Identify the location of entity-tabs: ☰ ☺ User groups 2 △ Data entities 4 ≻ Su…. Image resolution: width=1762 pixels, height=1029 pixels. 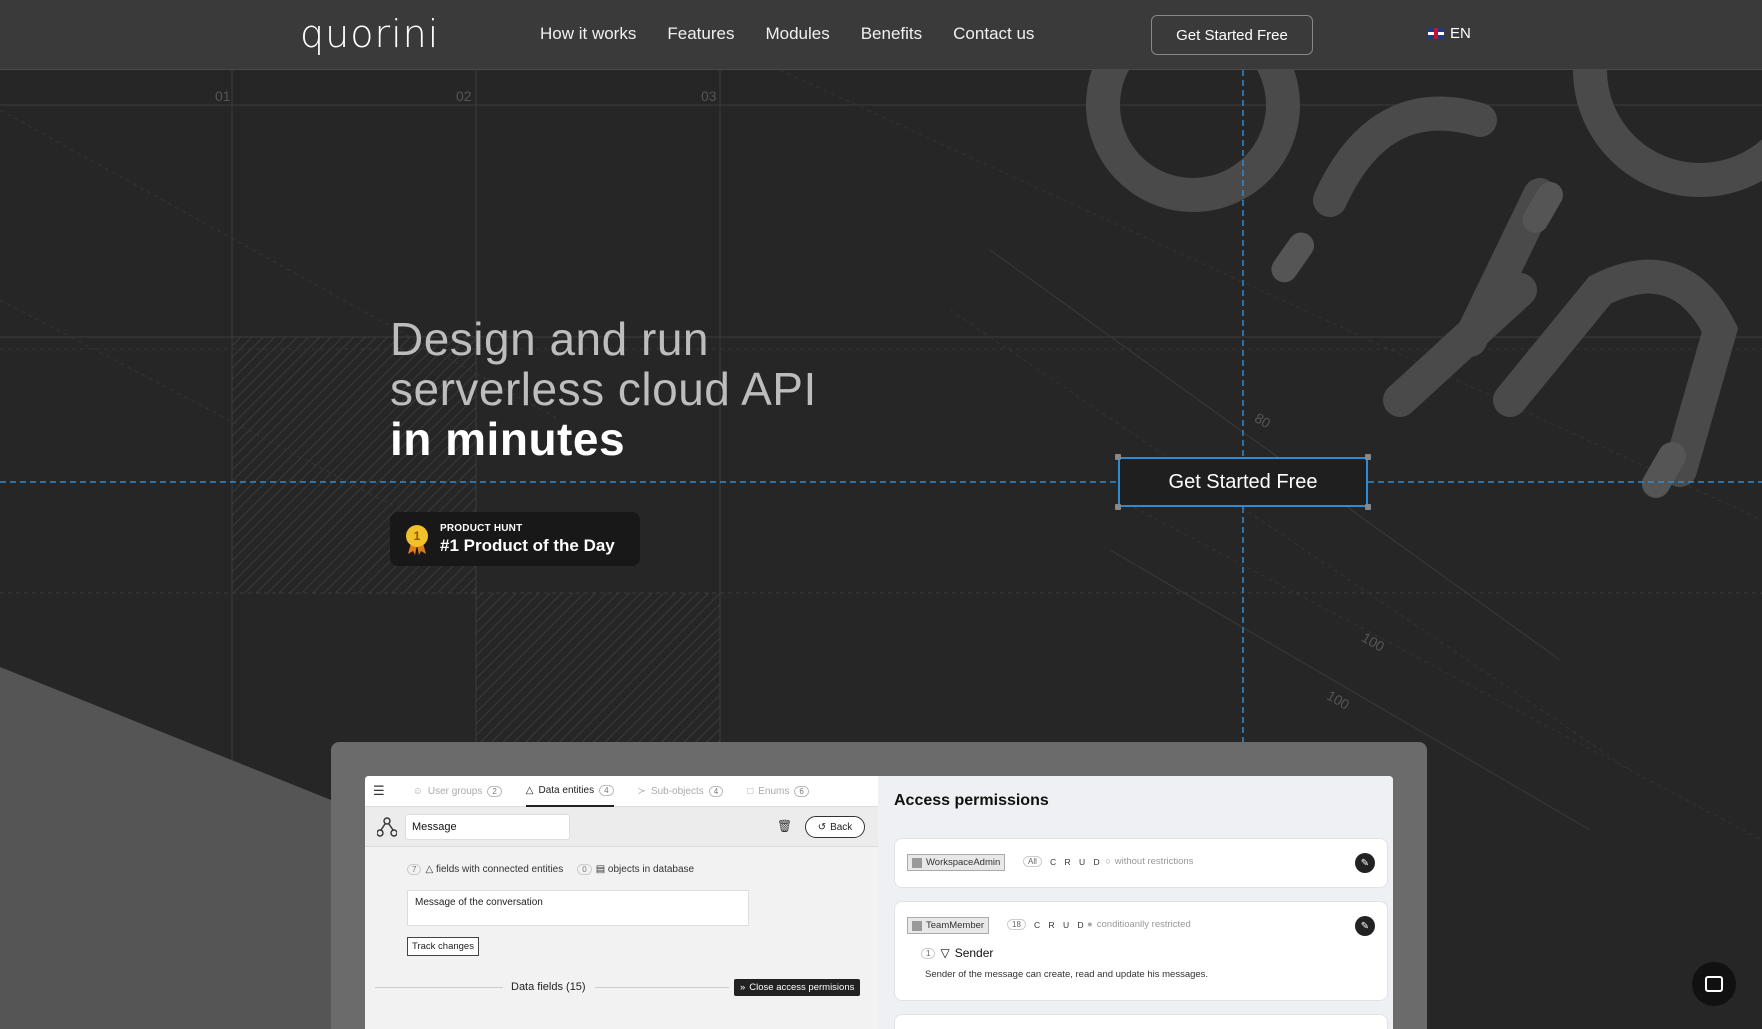
(621, 791).